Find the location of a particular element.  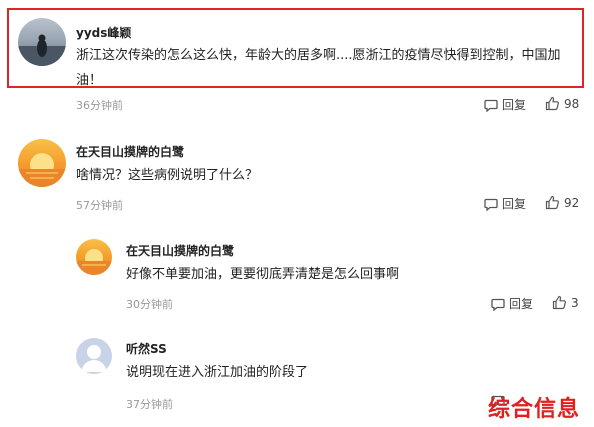

like-button: 3 is located at coordinates (565, 302).